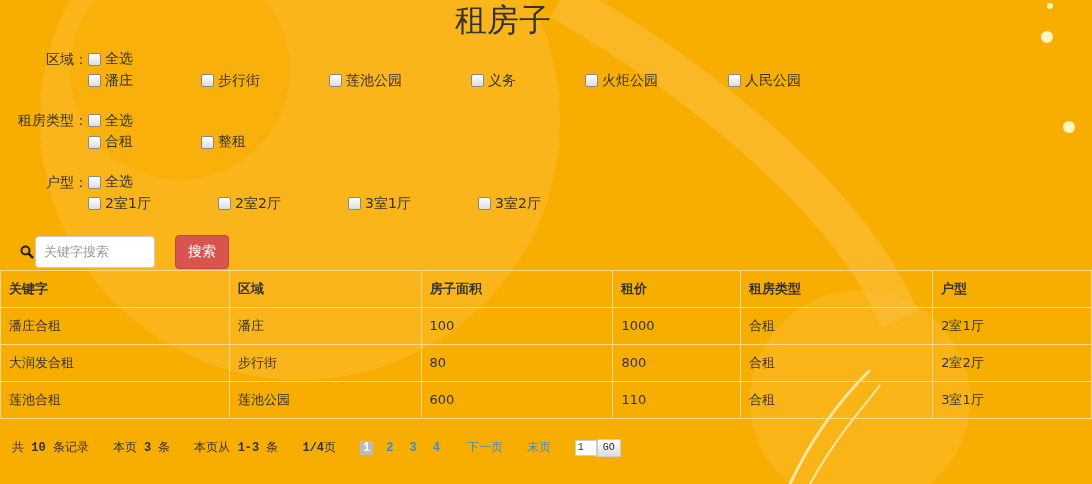 The height and width of the screenshot is (484, 1092). Describe the element at coordinates (676, 362) in the screenshot. I see `table-cell: 800` at that location.